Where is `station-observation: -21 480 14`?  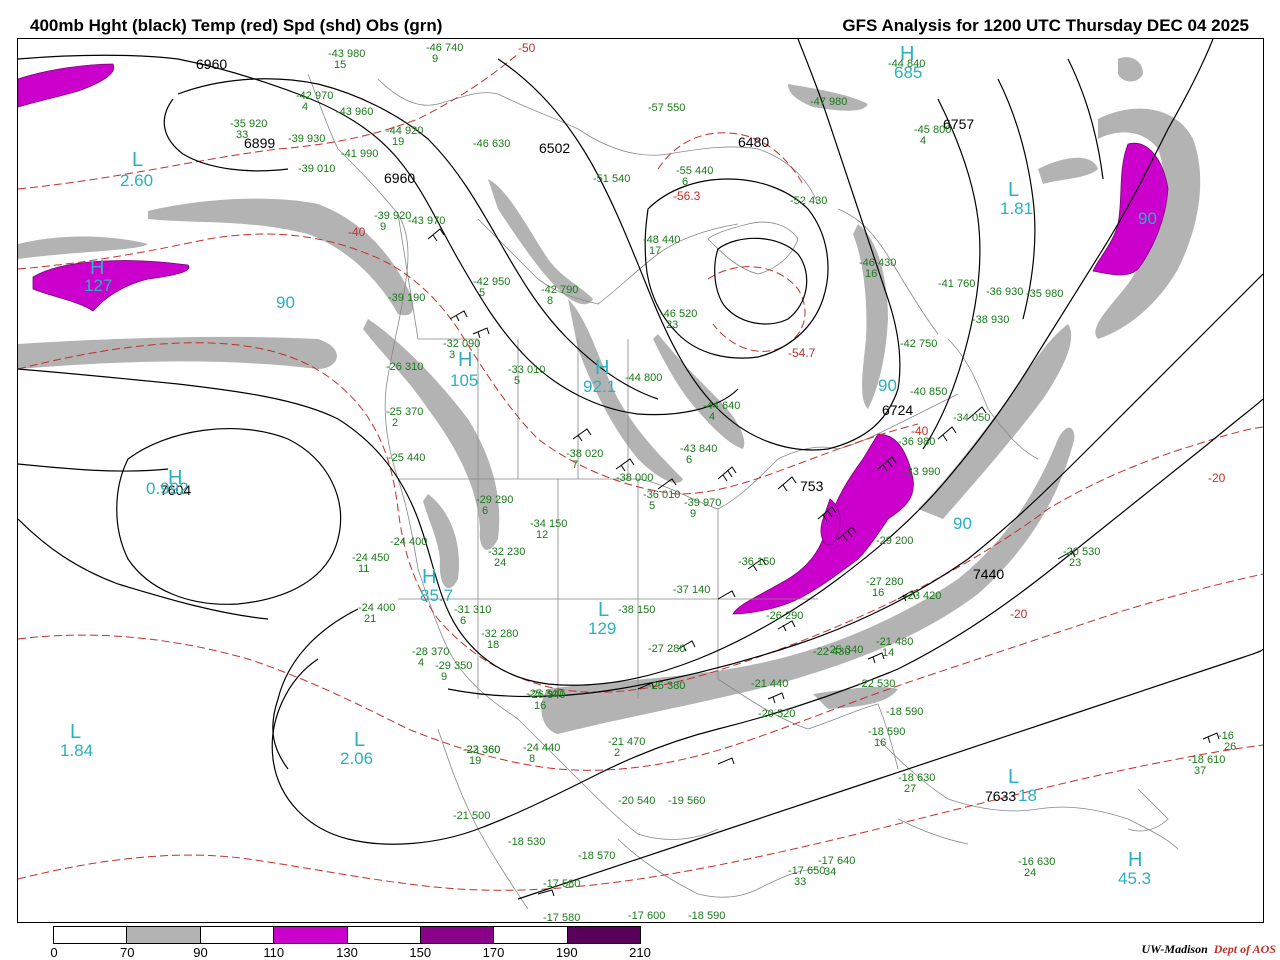 station-observation: -21 480 14 is located at coordinates (894, 648).